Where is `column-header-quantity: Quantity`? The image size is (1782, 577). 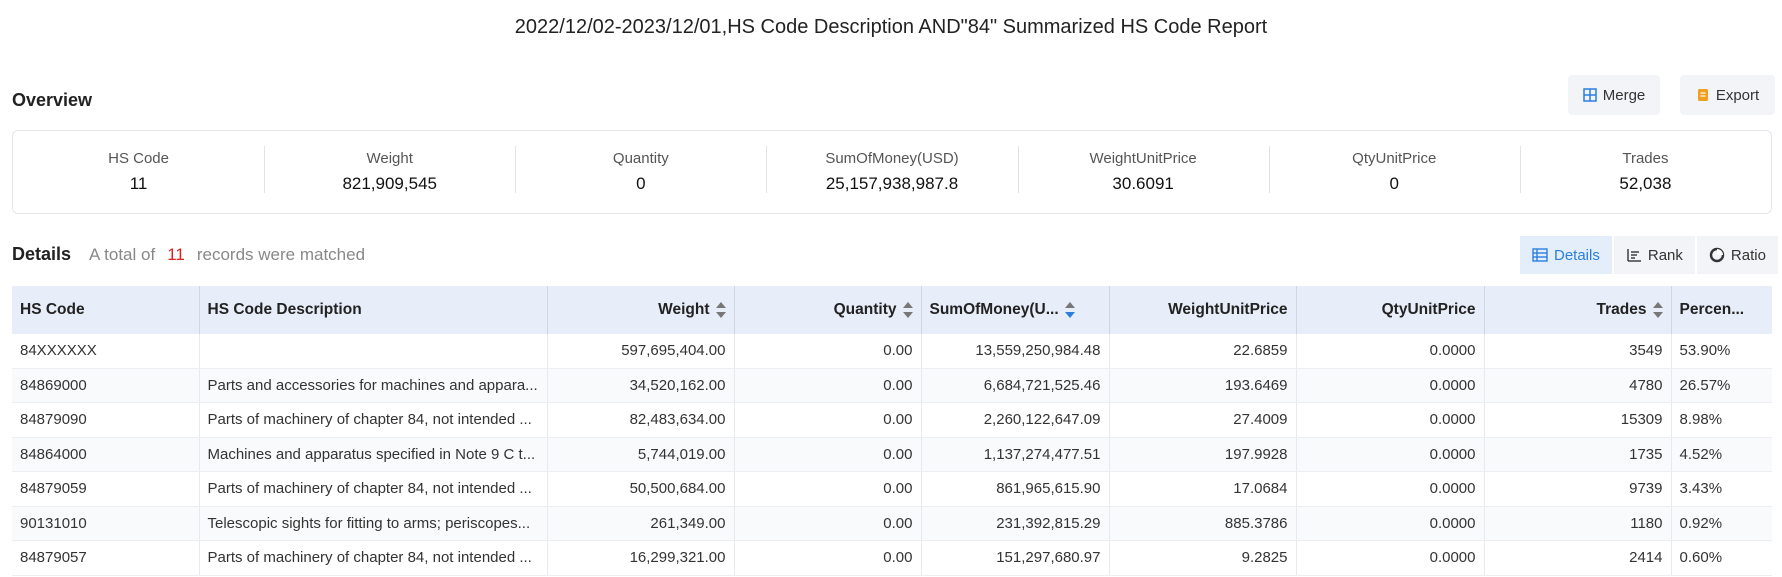
column-header-quantity: Quantity is located at coordinates (828, 310).